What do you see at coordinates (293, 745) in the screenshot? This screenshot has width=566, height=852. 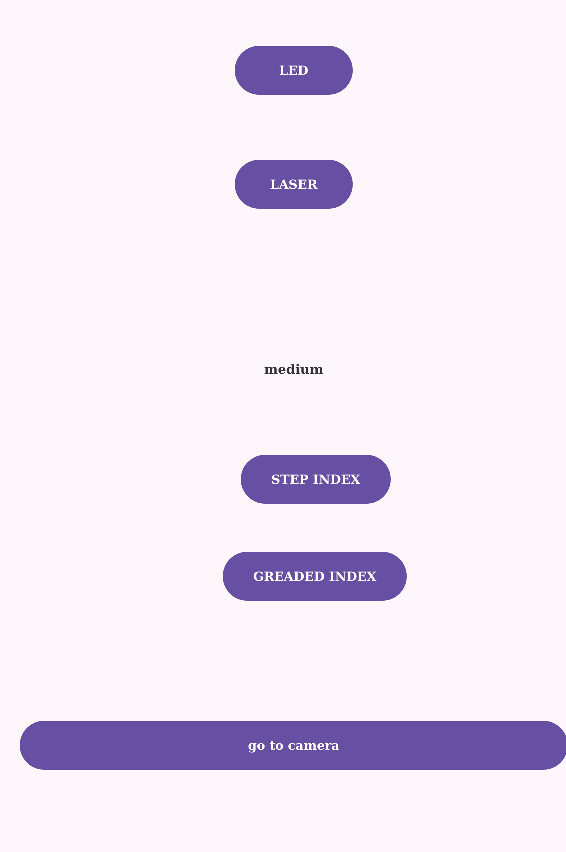 I see `camera-button: go to camera` at bounding box center [293, 745].